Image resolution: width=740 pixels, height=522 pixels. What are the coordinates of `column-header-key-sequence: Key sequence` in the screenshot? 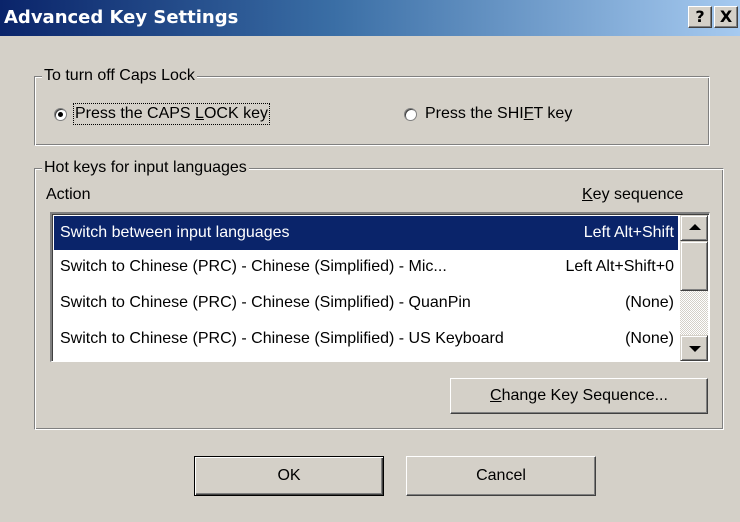 It's located at (633, 194).